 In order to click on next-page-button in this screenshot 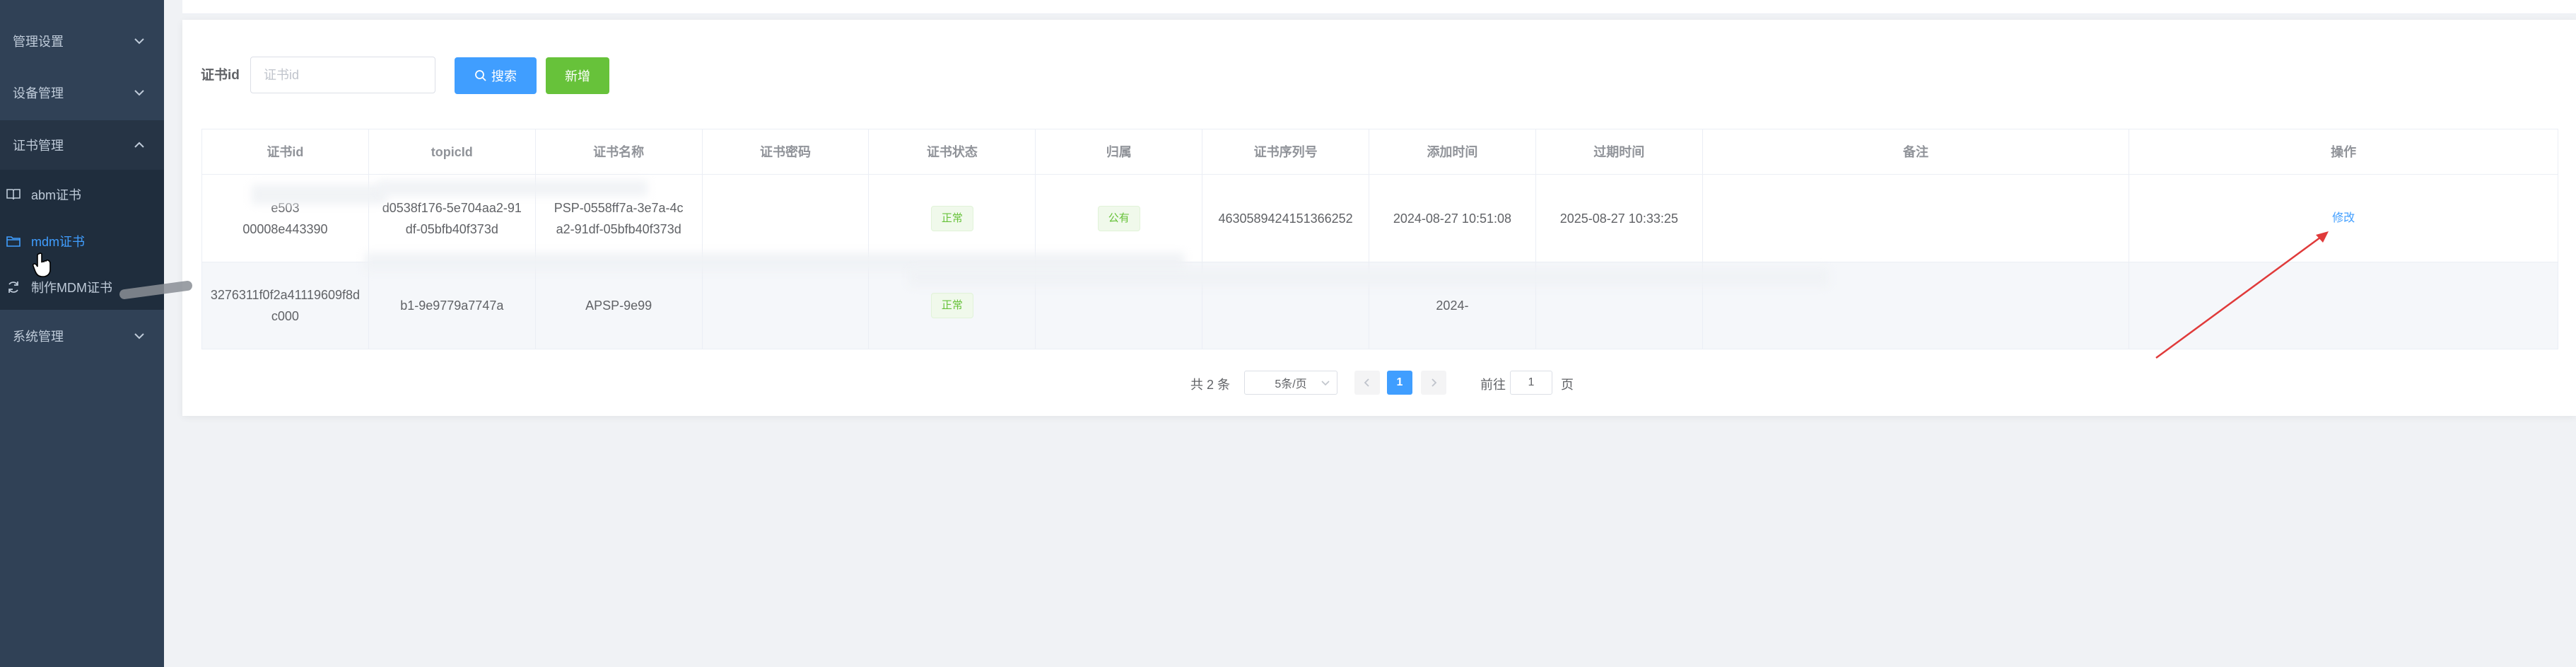, I will do `click(1434, 383)`.